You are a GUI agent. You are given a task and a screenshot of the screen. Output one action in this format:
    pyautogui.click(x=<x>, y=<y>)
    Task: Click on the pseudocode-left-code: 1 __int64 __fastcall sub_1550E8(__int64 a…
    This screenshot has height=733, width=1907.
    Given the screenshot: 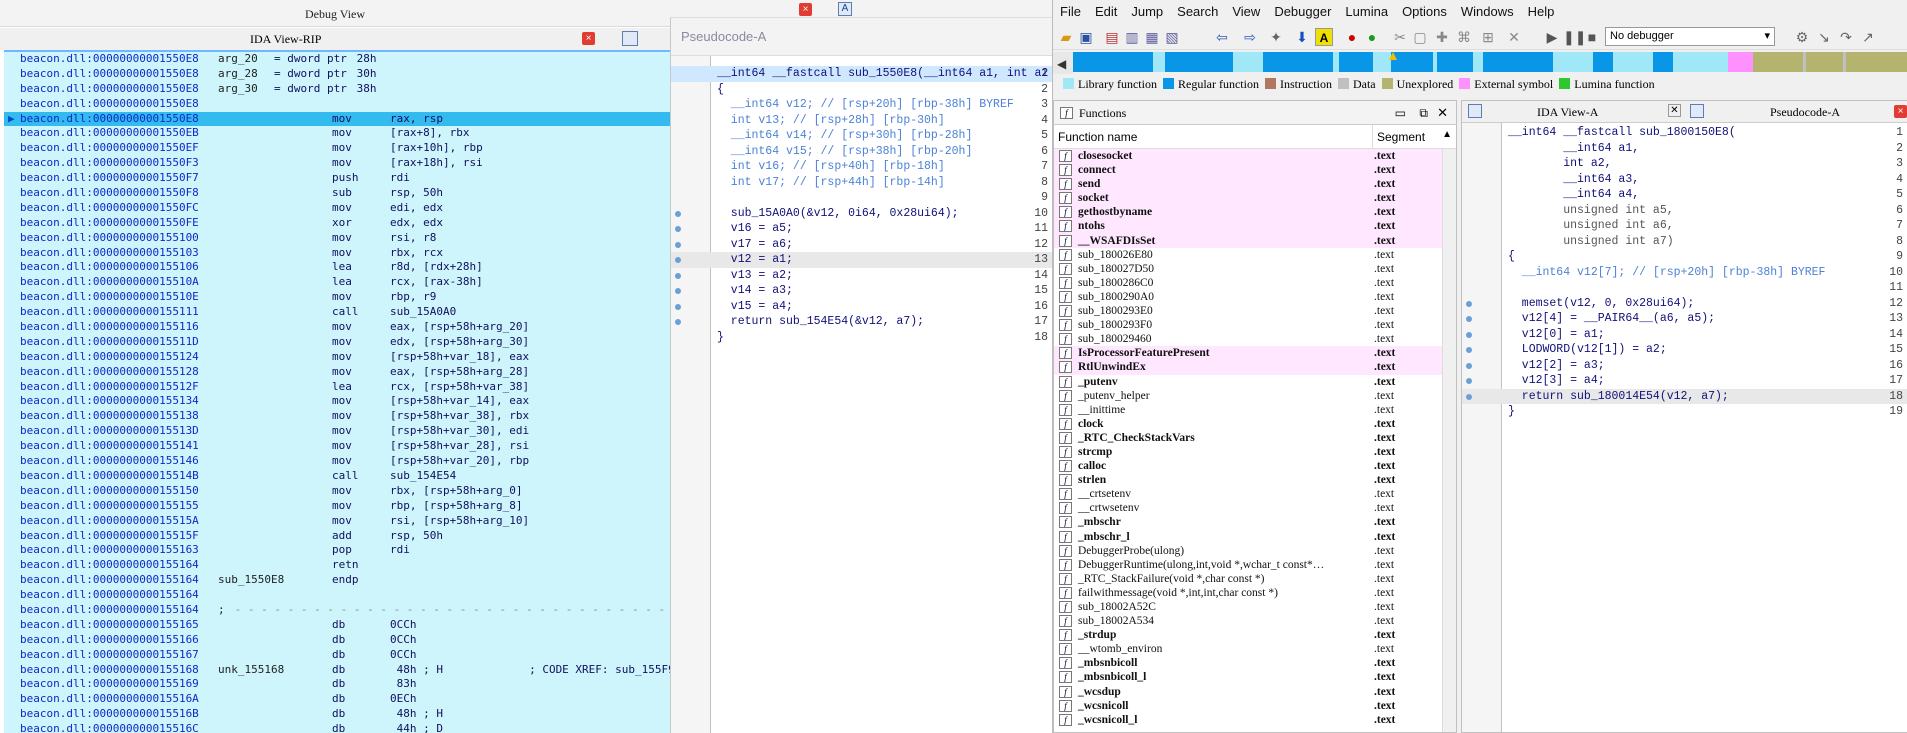 What is the action you would take?
    pyautogui.click(x=861, y=205)
    